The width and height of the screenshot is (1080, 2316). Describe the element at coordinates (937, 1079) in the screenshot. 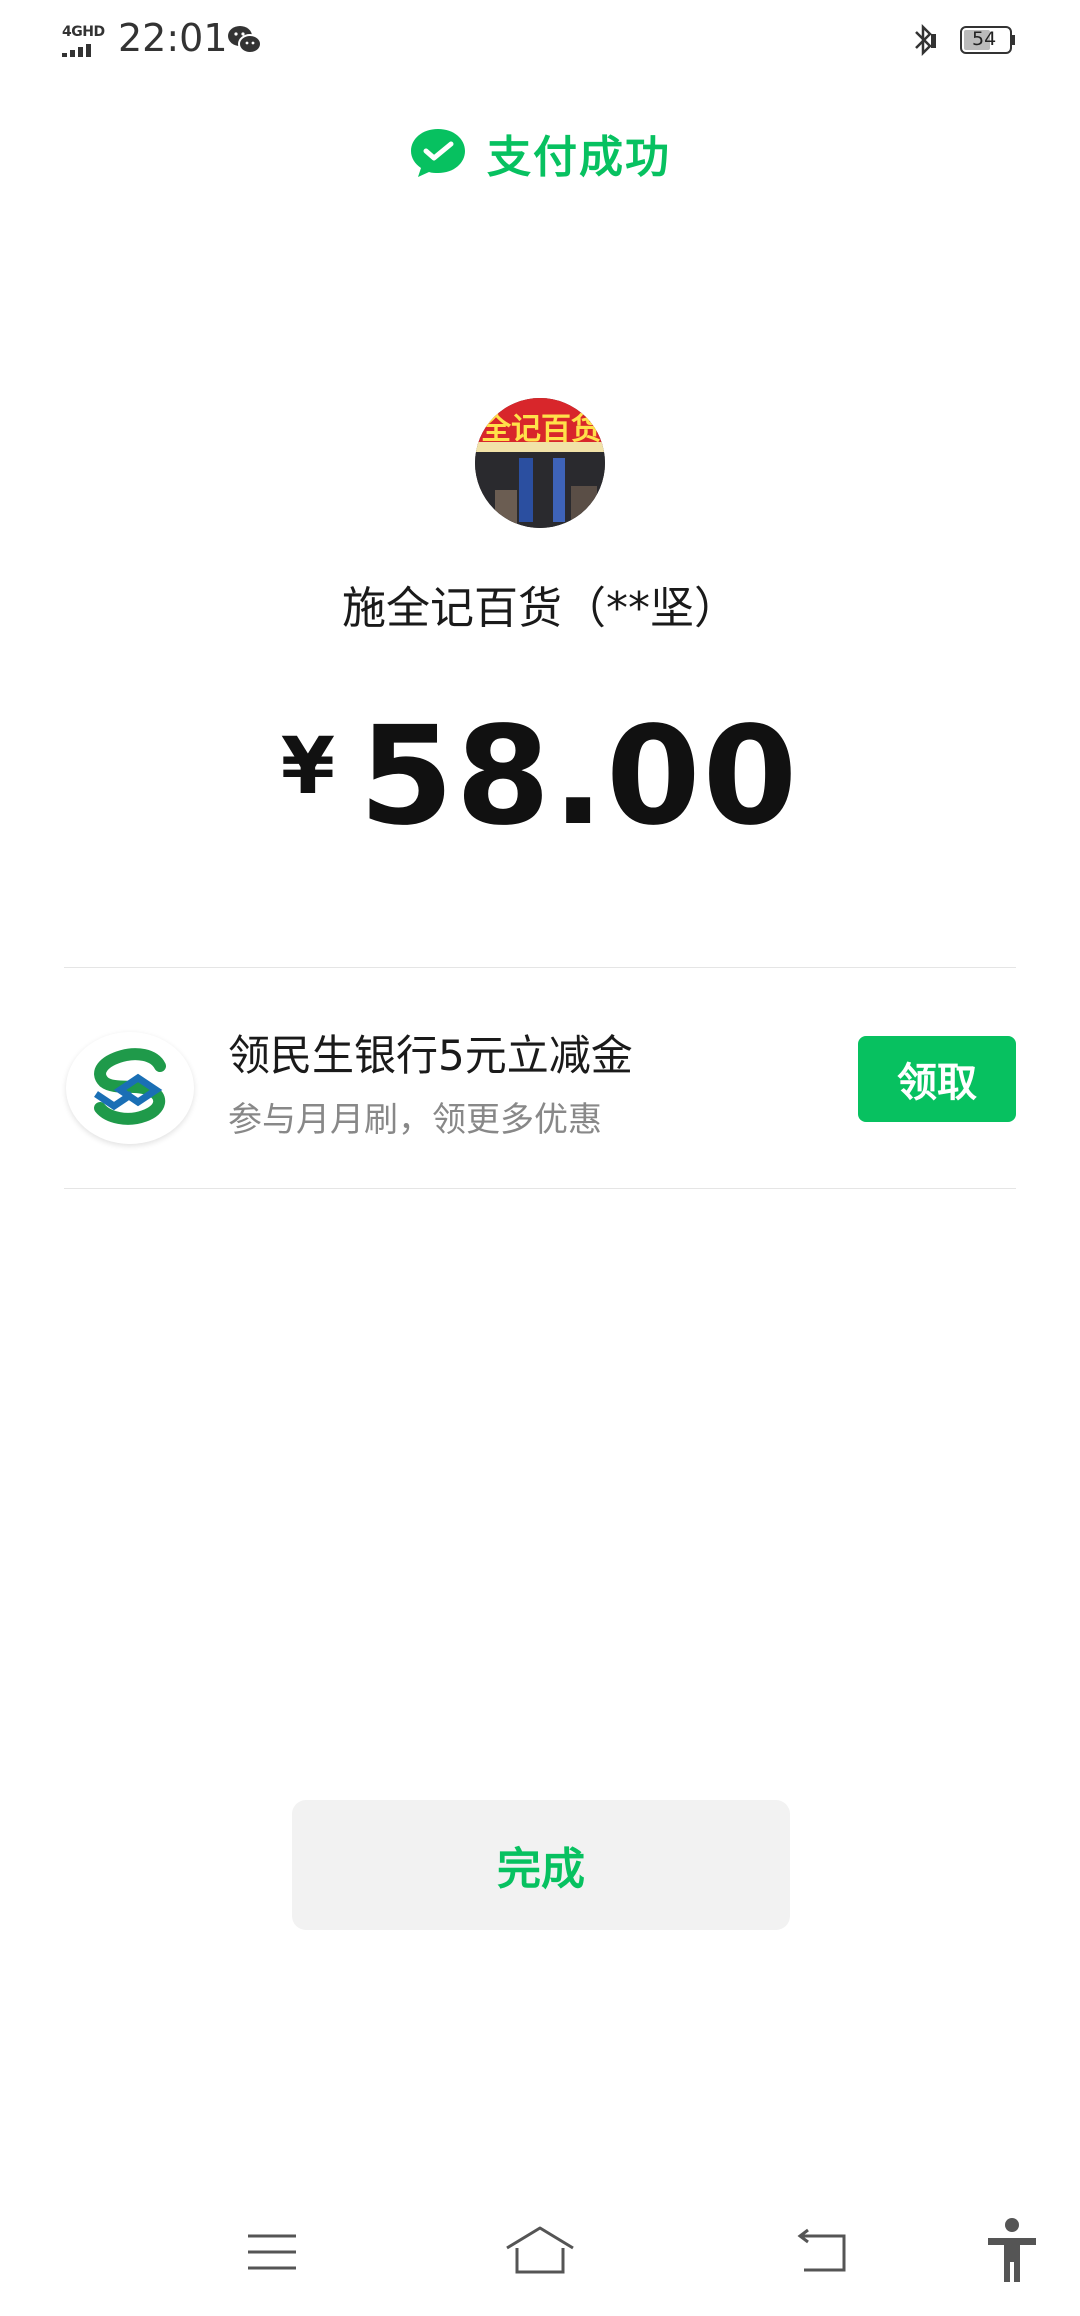

I see `claim-button: 领取` at that location.